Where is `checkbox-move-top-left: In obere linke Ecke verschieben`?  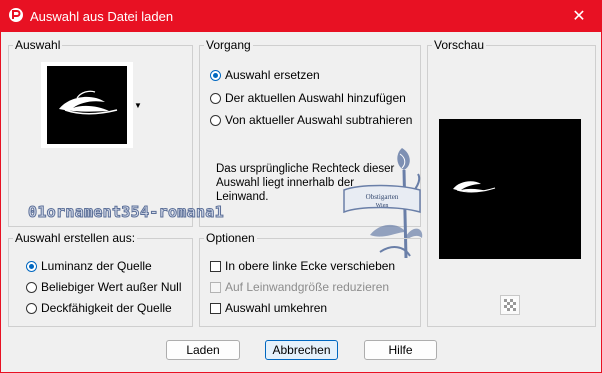
checkbox-move-top-left: In obere linke Ecke verschieben is located at coordinates (302, 266).